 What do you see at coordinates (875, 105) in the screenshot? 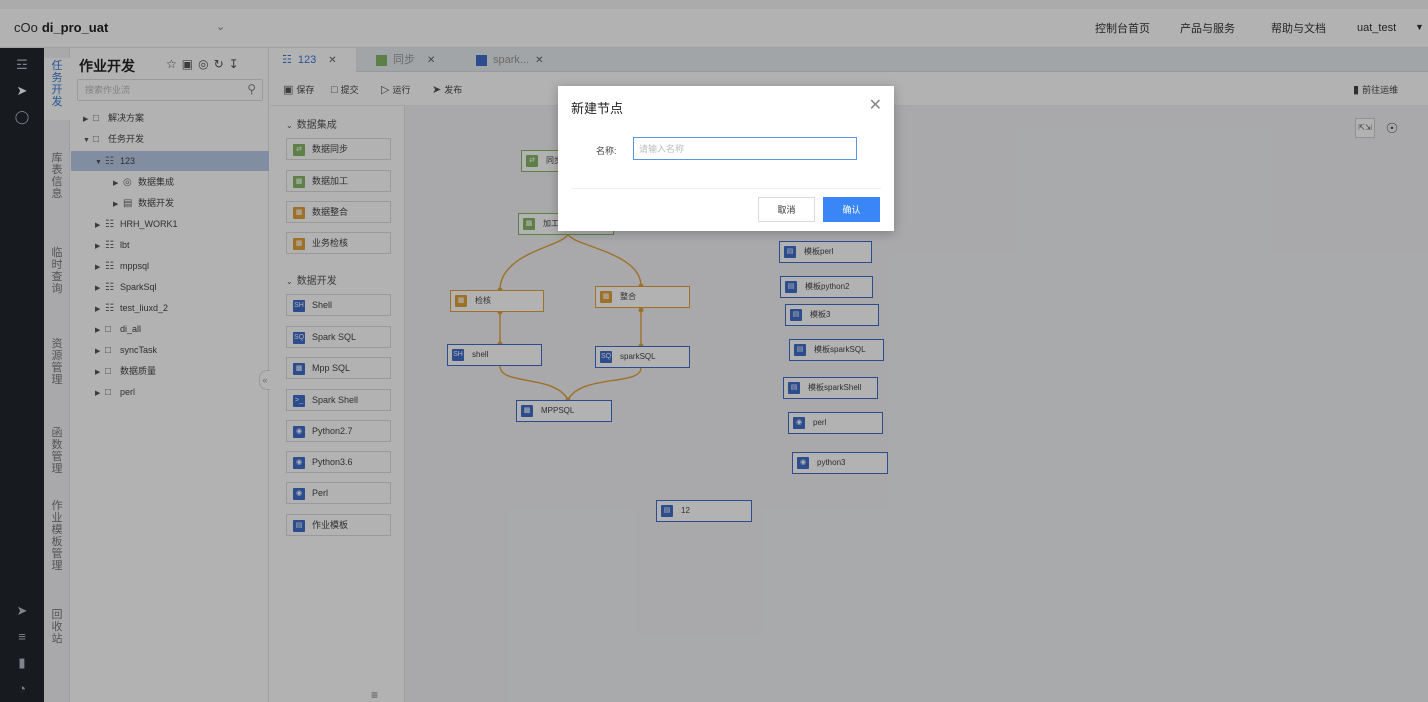
I see `close-icon: ✕` at bounding box center [875, 105].